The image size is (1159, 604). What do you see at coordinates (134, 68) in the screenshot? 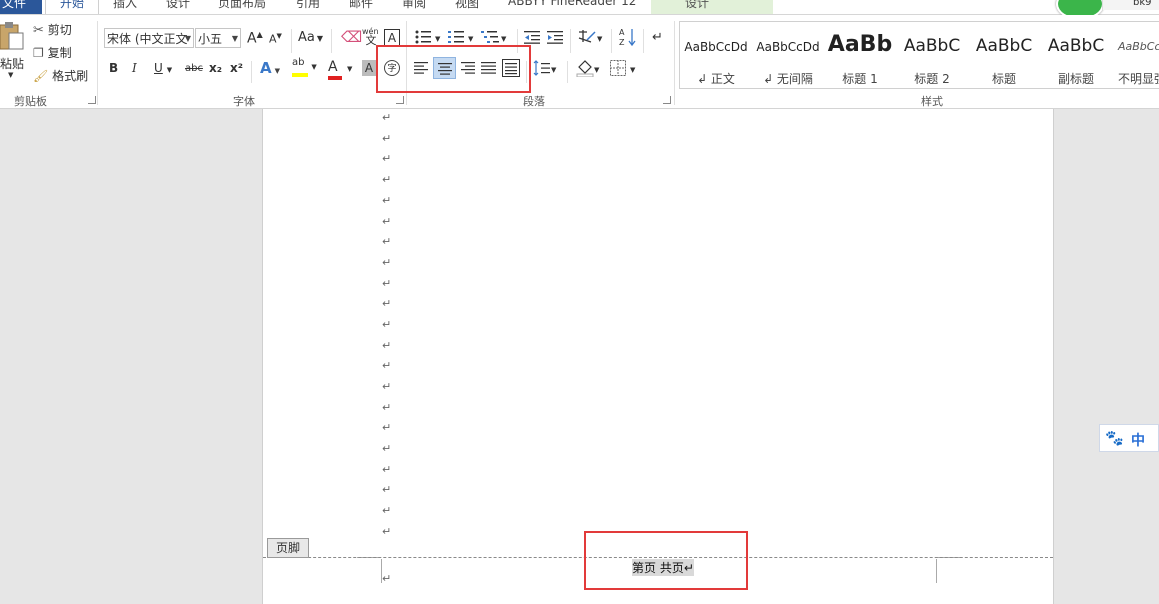
I see `italic-button: I` at bounding box center [134, 68].